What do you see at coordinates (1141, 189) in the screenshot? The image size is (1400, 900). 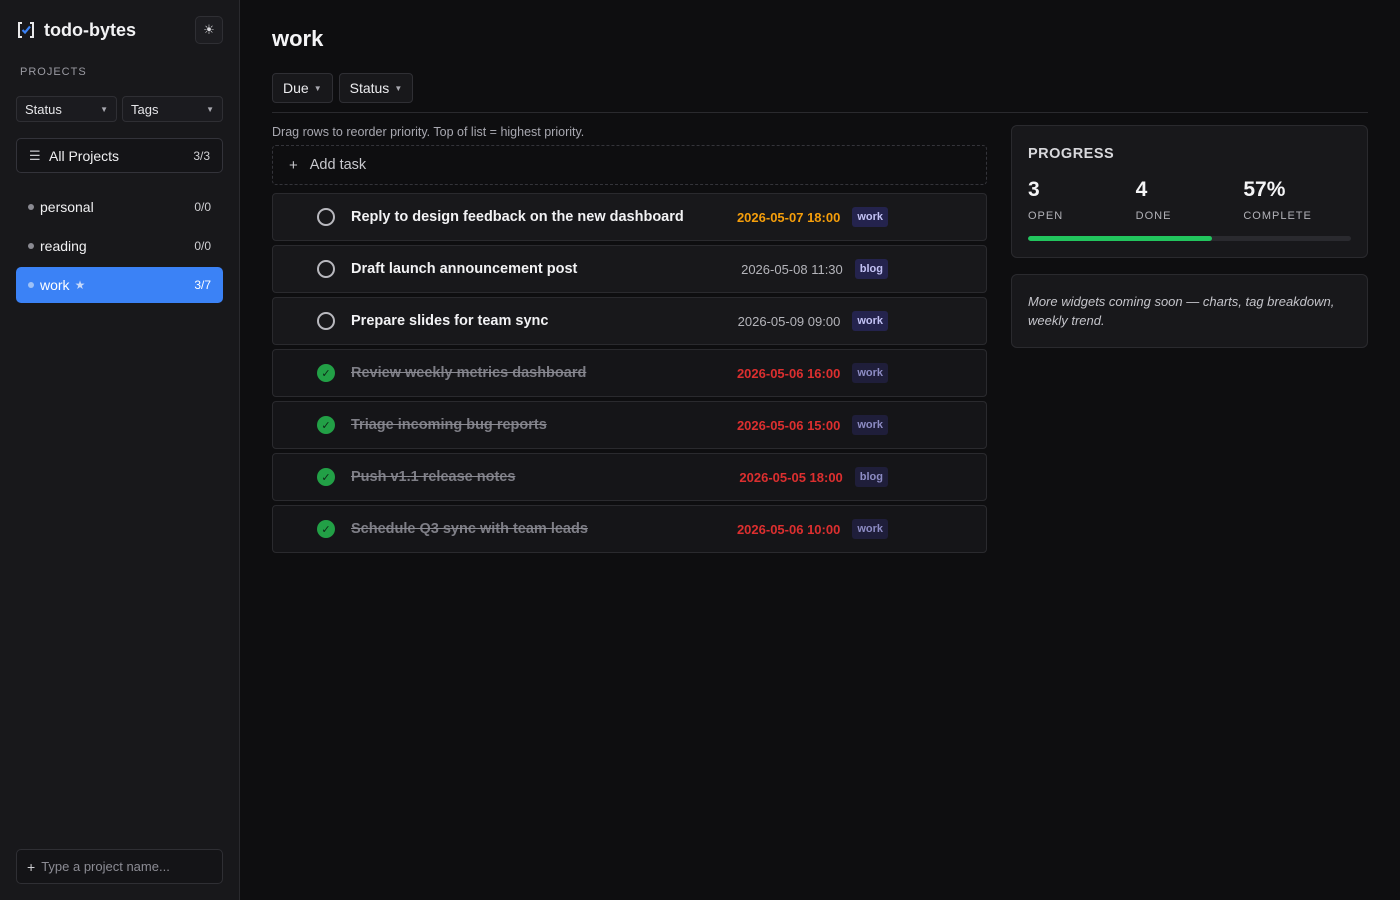 I see `done-count: 4` at bounding box center [1141, 189].